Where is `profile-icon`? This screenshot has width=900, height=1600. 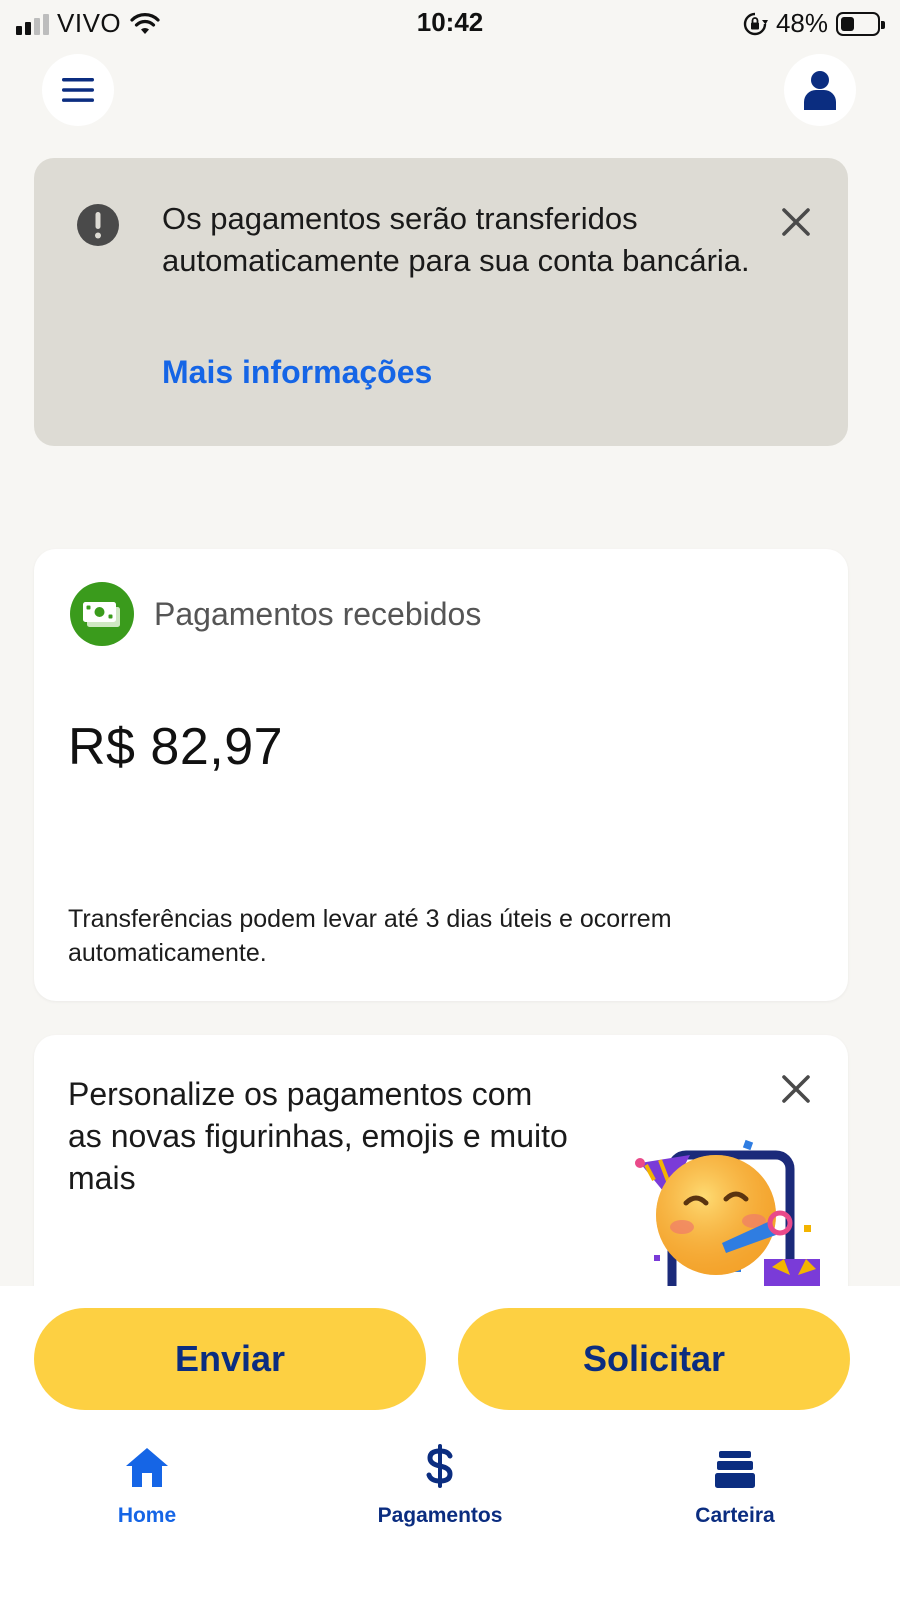
profile-icon is located at coordinates (820, 90).